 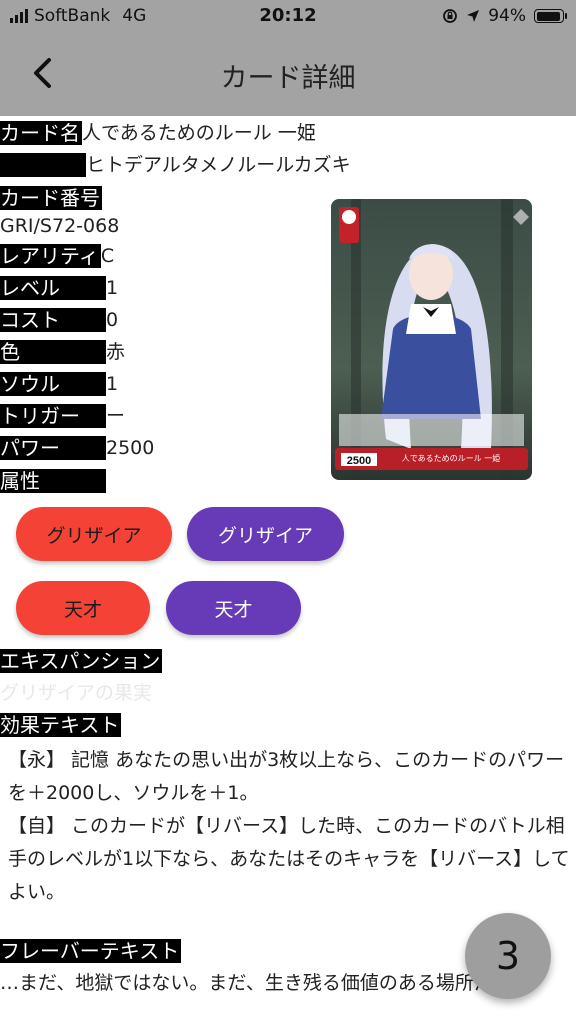 I want to click on rarity-value: C, so click(x=107, y=256).